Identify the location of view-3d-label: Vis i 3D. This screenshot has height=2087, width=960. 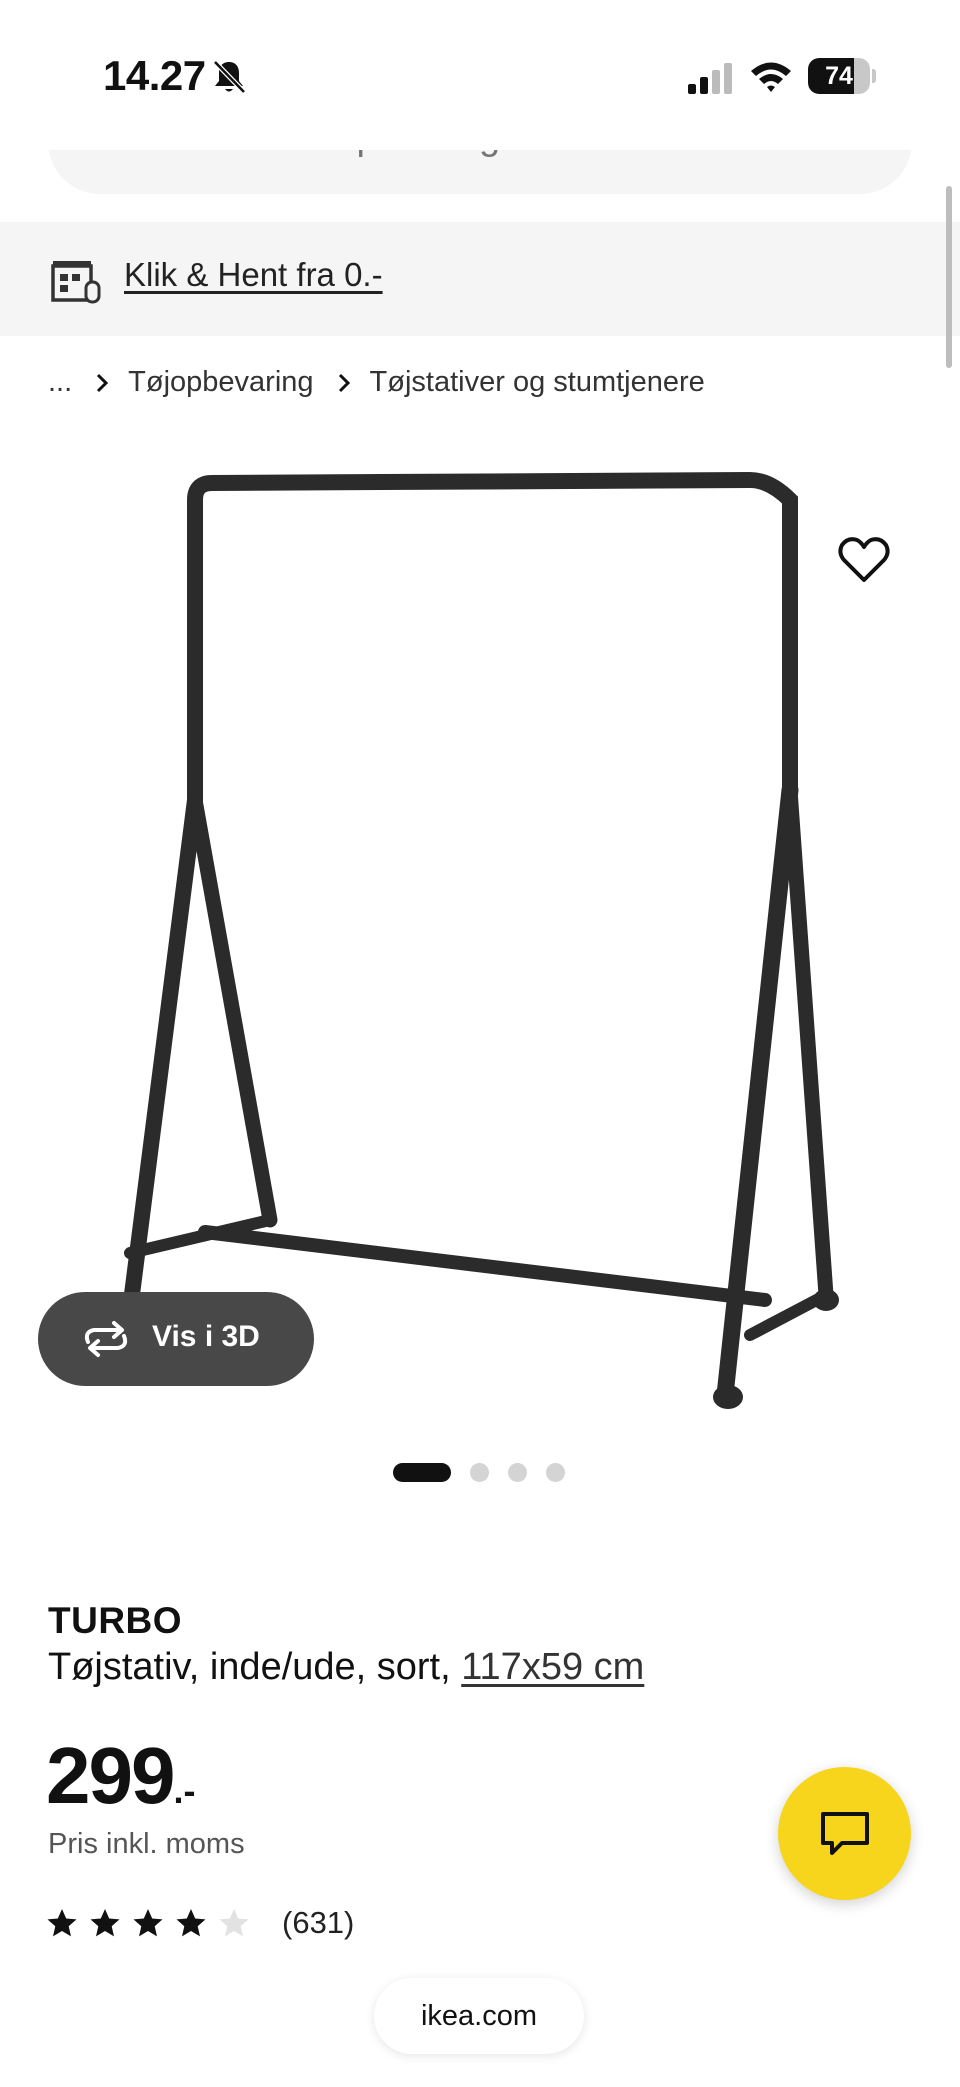
(206, 1336).